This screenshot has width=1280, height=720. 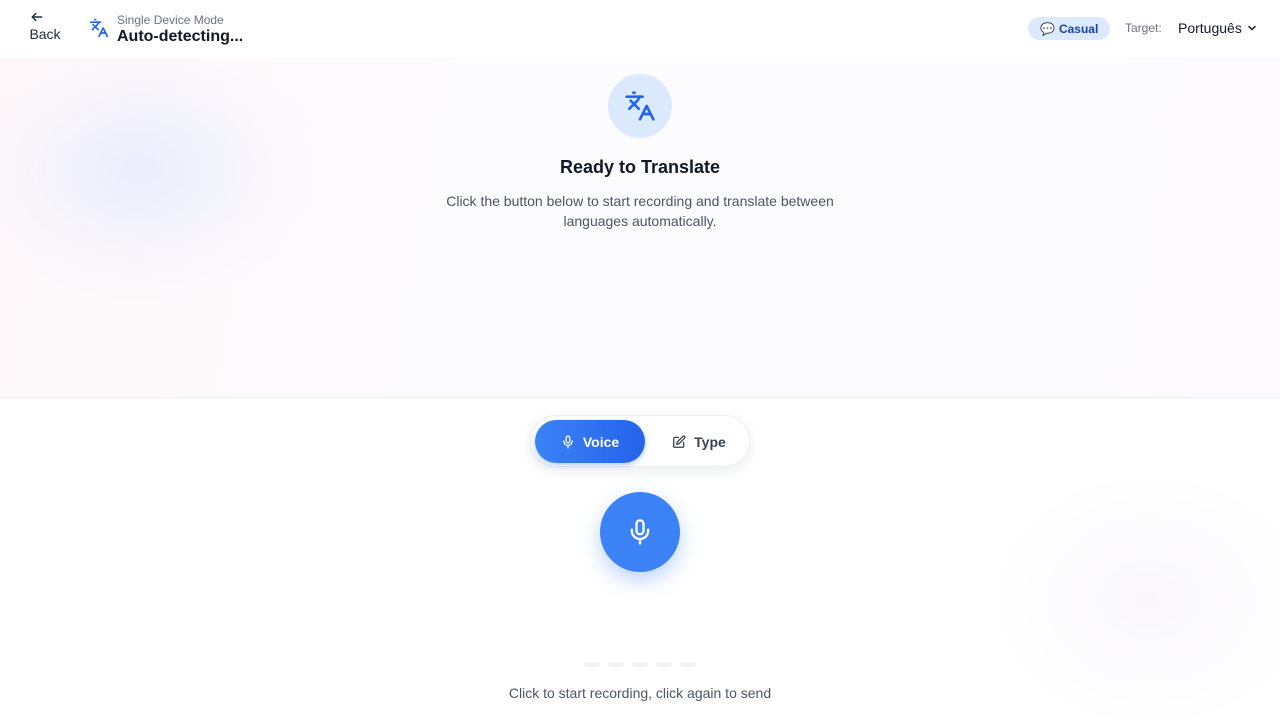 What do you see at coordinates (640, 167) in the screenshot?
I see `ready-title: Ready to Translate` at bounding box center [640, 167].